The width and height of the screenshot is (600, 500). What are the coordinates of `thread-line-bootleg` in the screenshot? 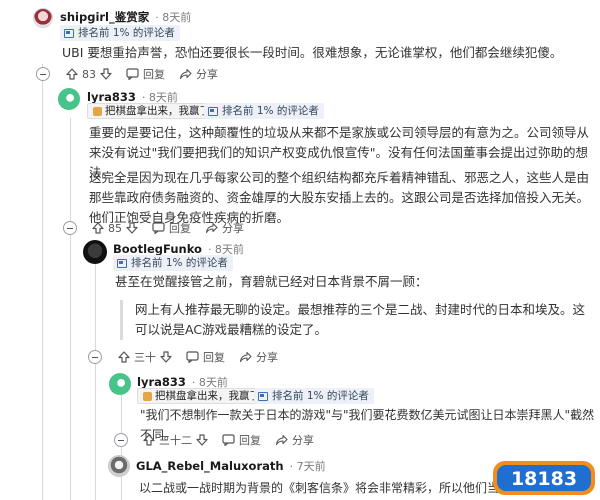 It's located at (95, 381).